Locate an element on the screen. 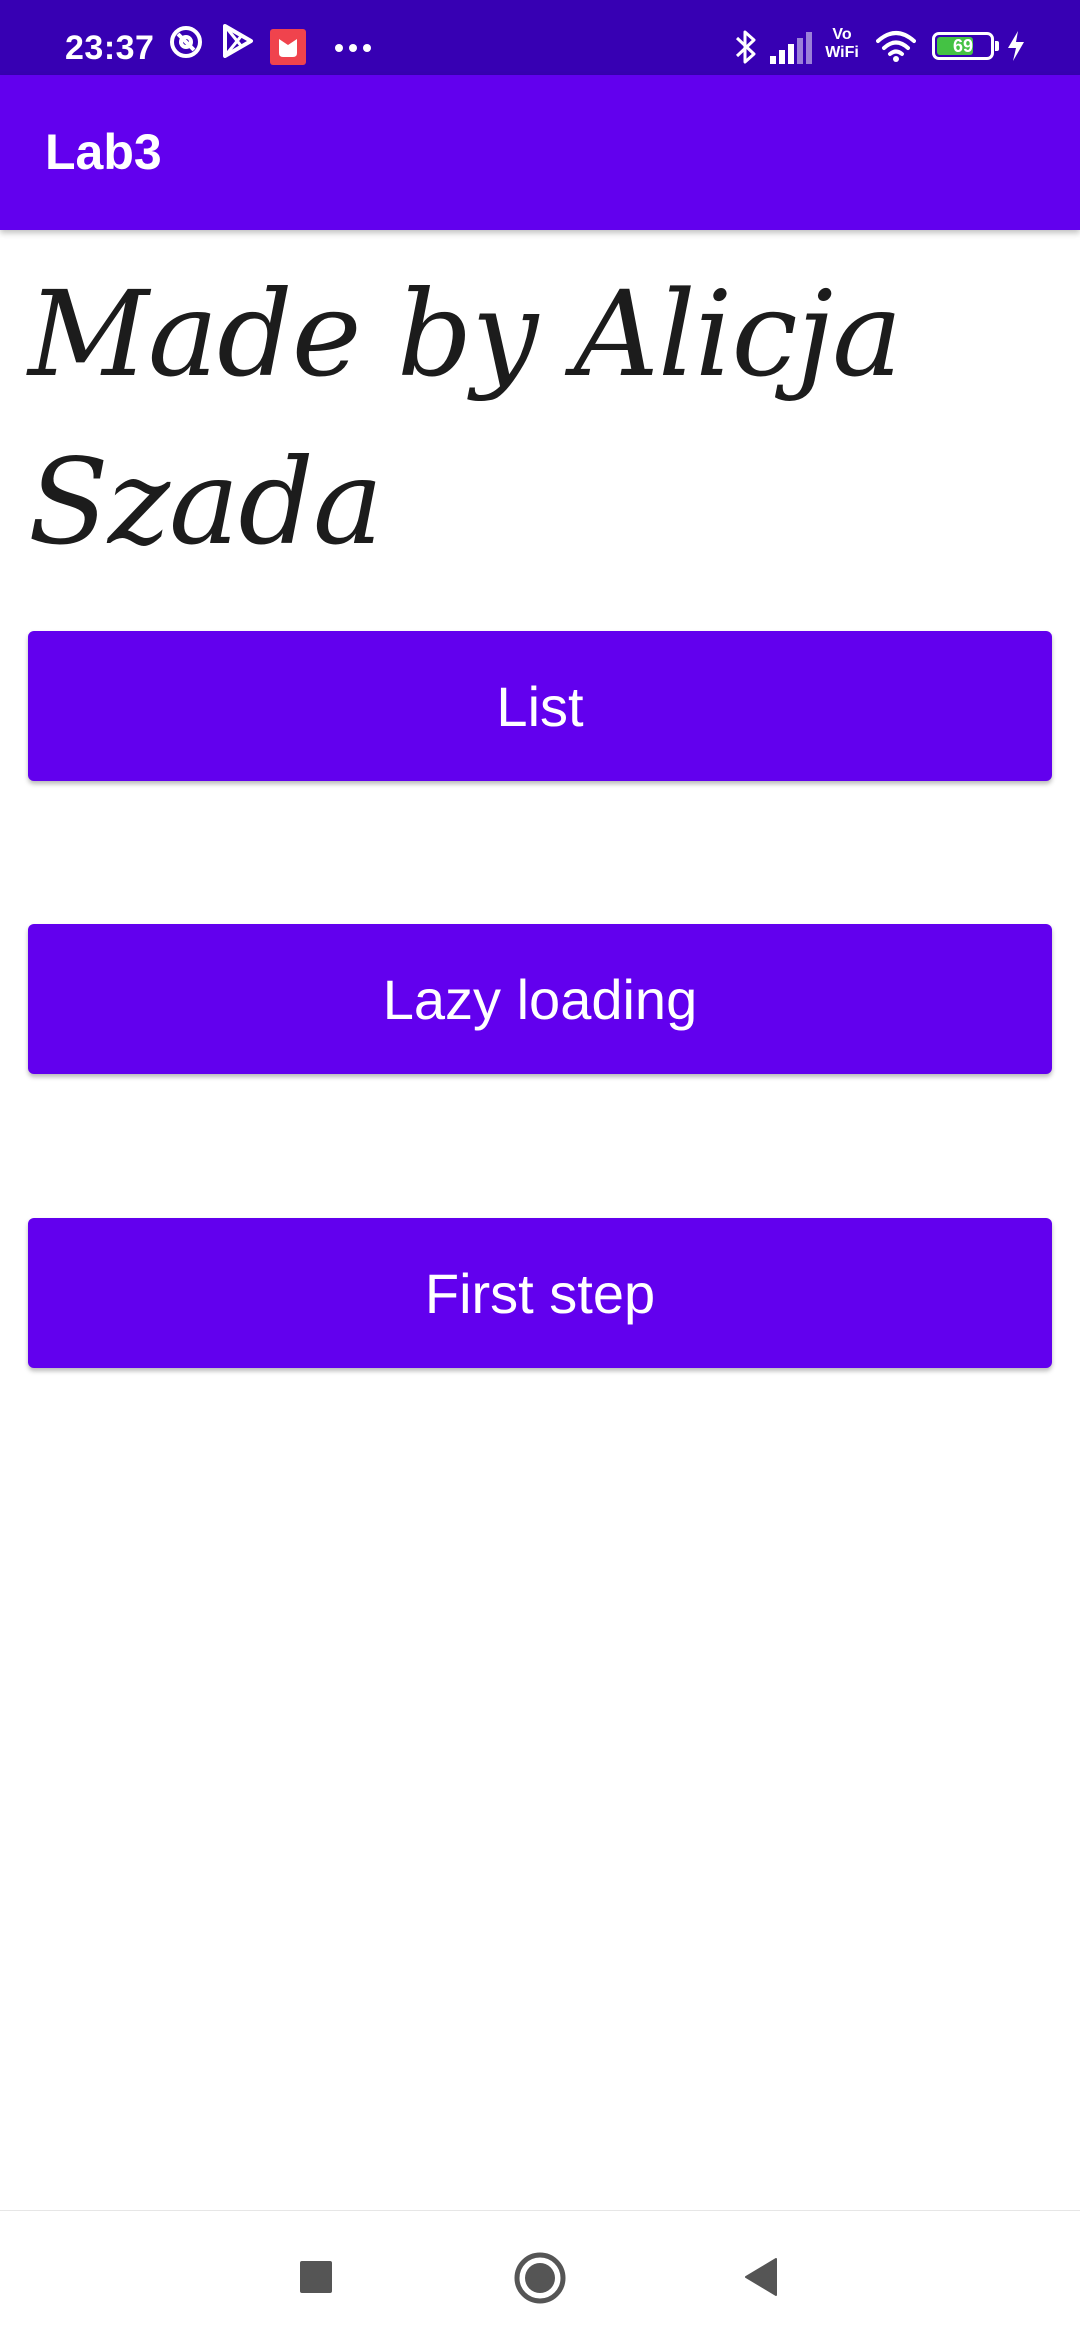 The height and width of the screenshot is (2341, 1080). status-time: 23:37 is located at coordinates (110, 48).